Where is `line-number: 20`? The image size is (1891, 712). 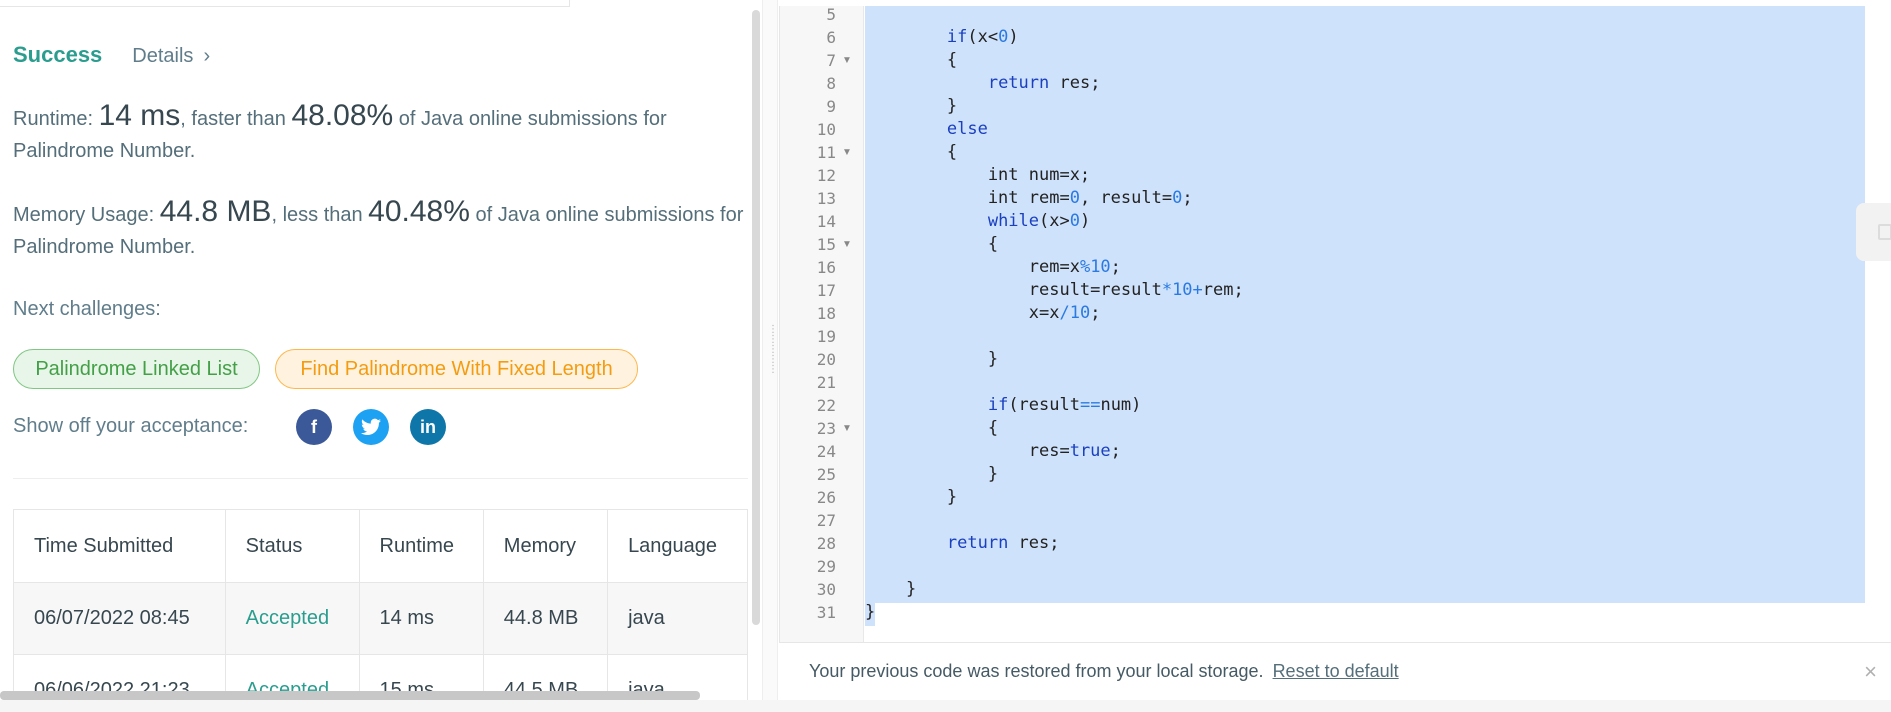 line-number: 20 is located at coordinates (826, 359).